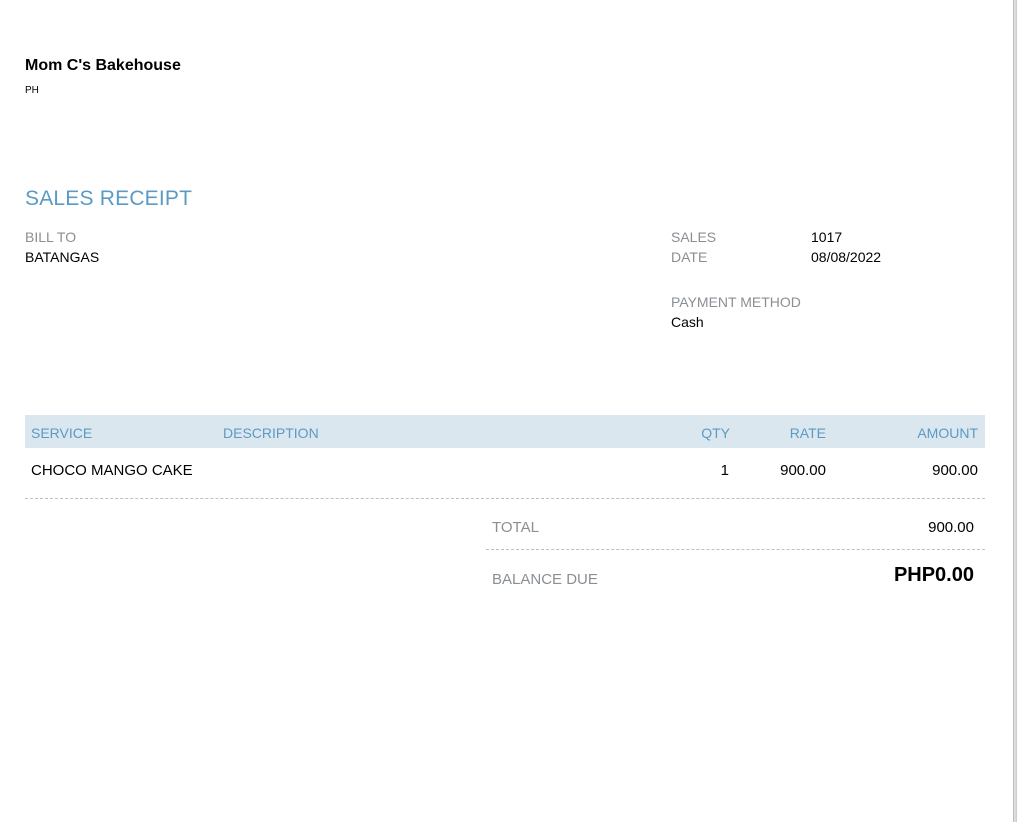  Describe the element at coordinates (694, 237) in the screenshot. I see `sales-number-label: SALES` at that location.